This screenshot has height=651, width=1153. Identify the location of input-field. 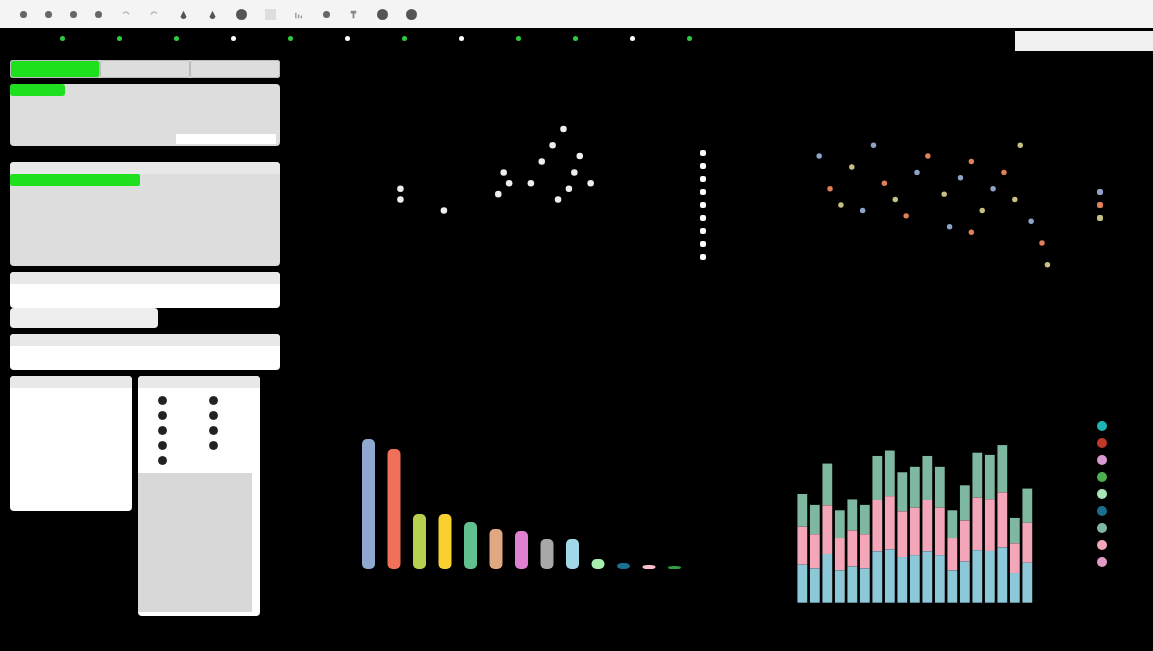
(226, 139).